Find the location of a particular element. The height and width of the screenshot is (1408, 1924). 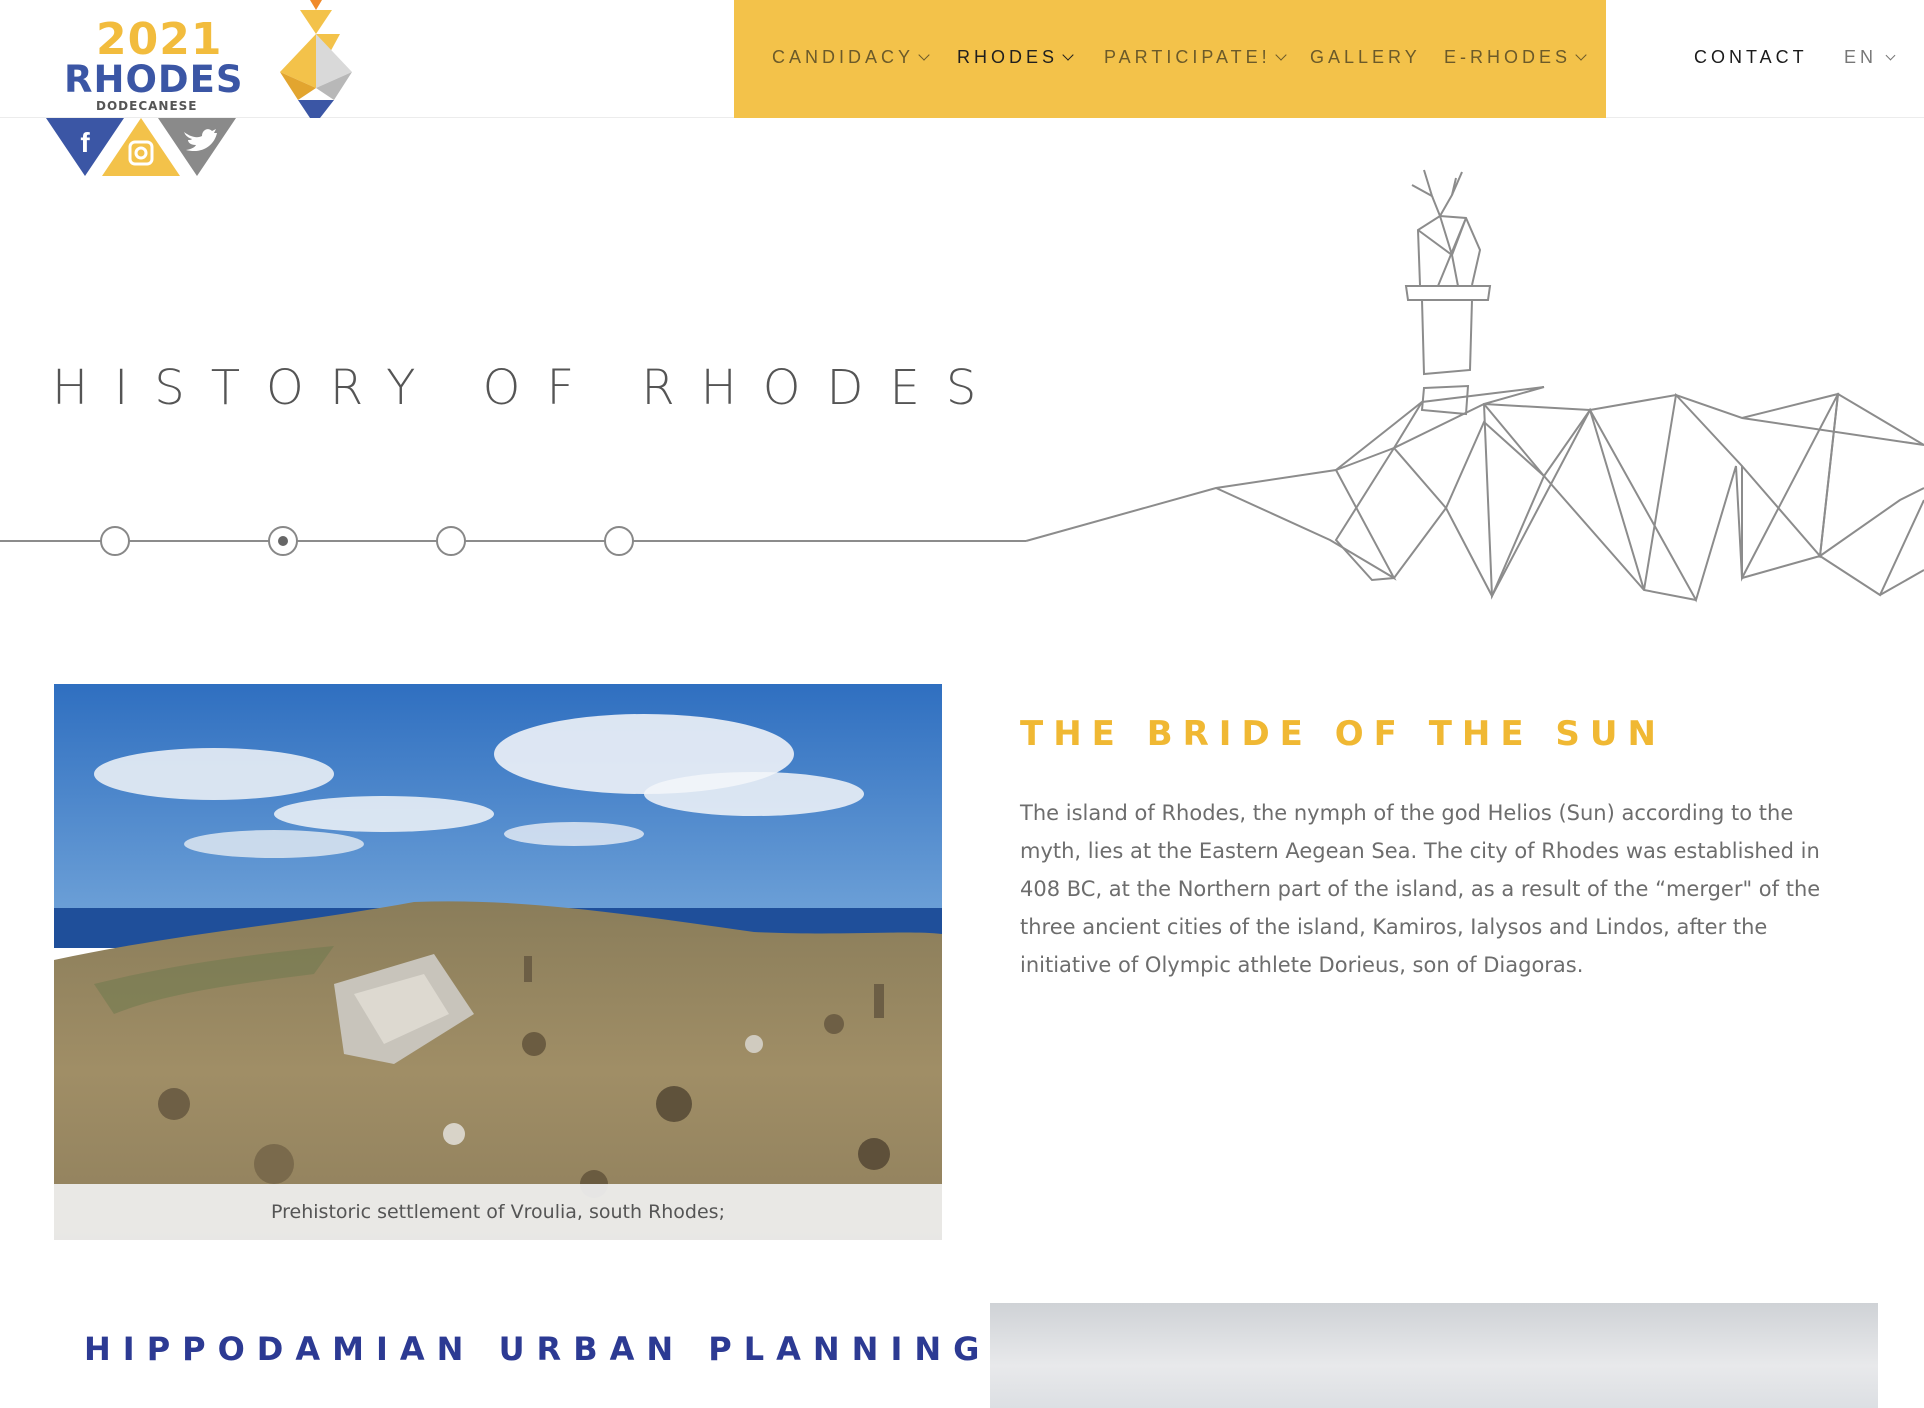

twitter-icon is located at coordinates (197, 147).